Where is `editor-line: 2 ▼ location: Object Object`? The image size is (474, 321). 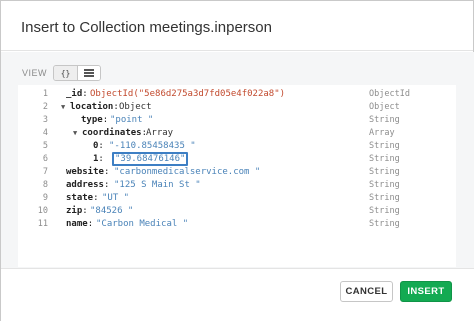
editor-line: 2 ▼ location: Object Object is located at coordinates (237, 106).